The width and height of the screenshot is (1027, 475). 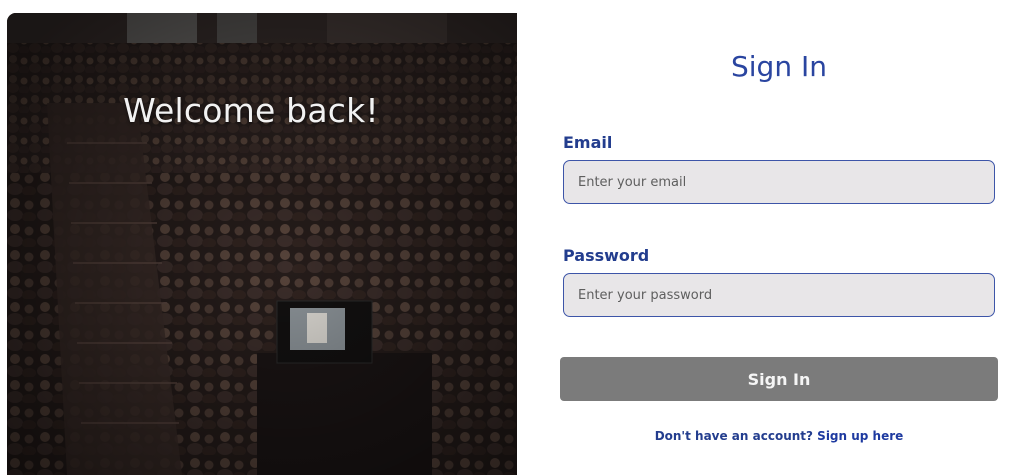 I want to click on signup-prompt-line: Don't have an account? Sign up here, so click(x=779, y=436).